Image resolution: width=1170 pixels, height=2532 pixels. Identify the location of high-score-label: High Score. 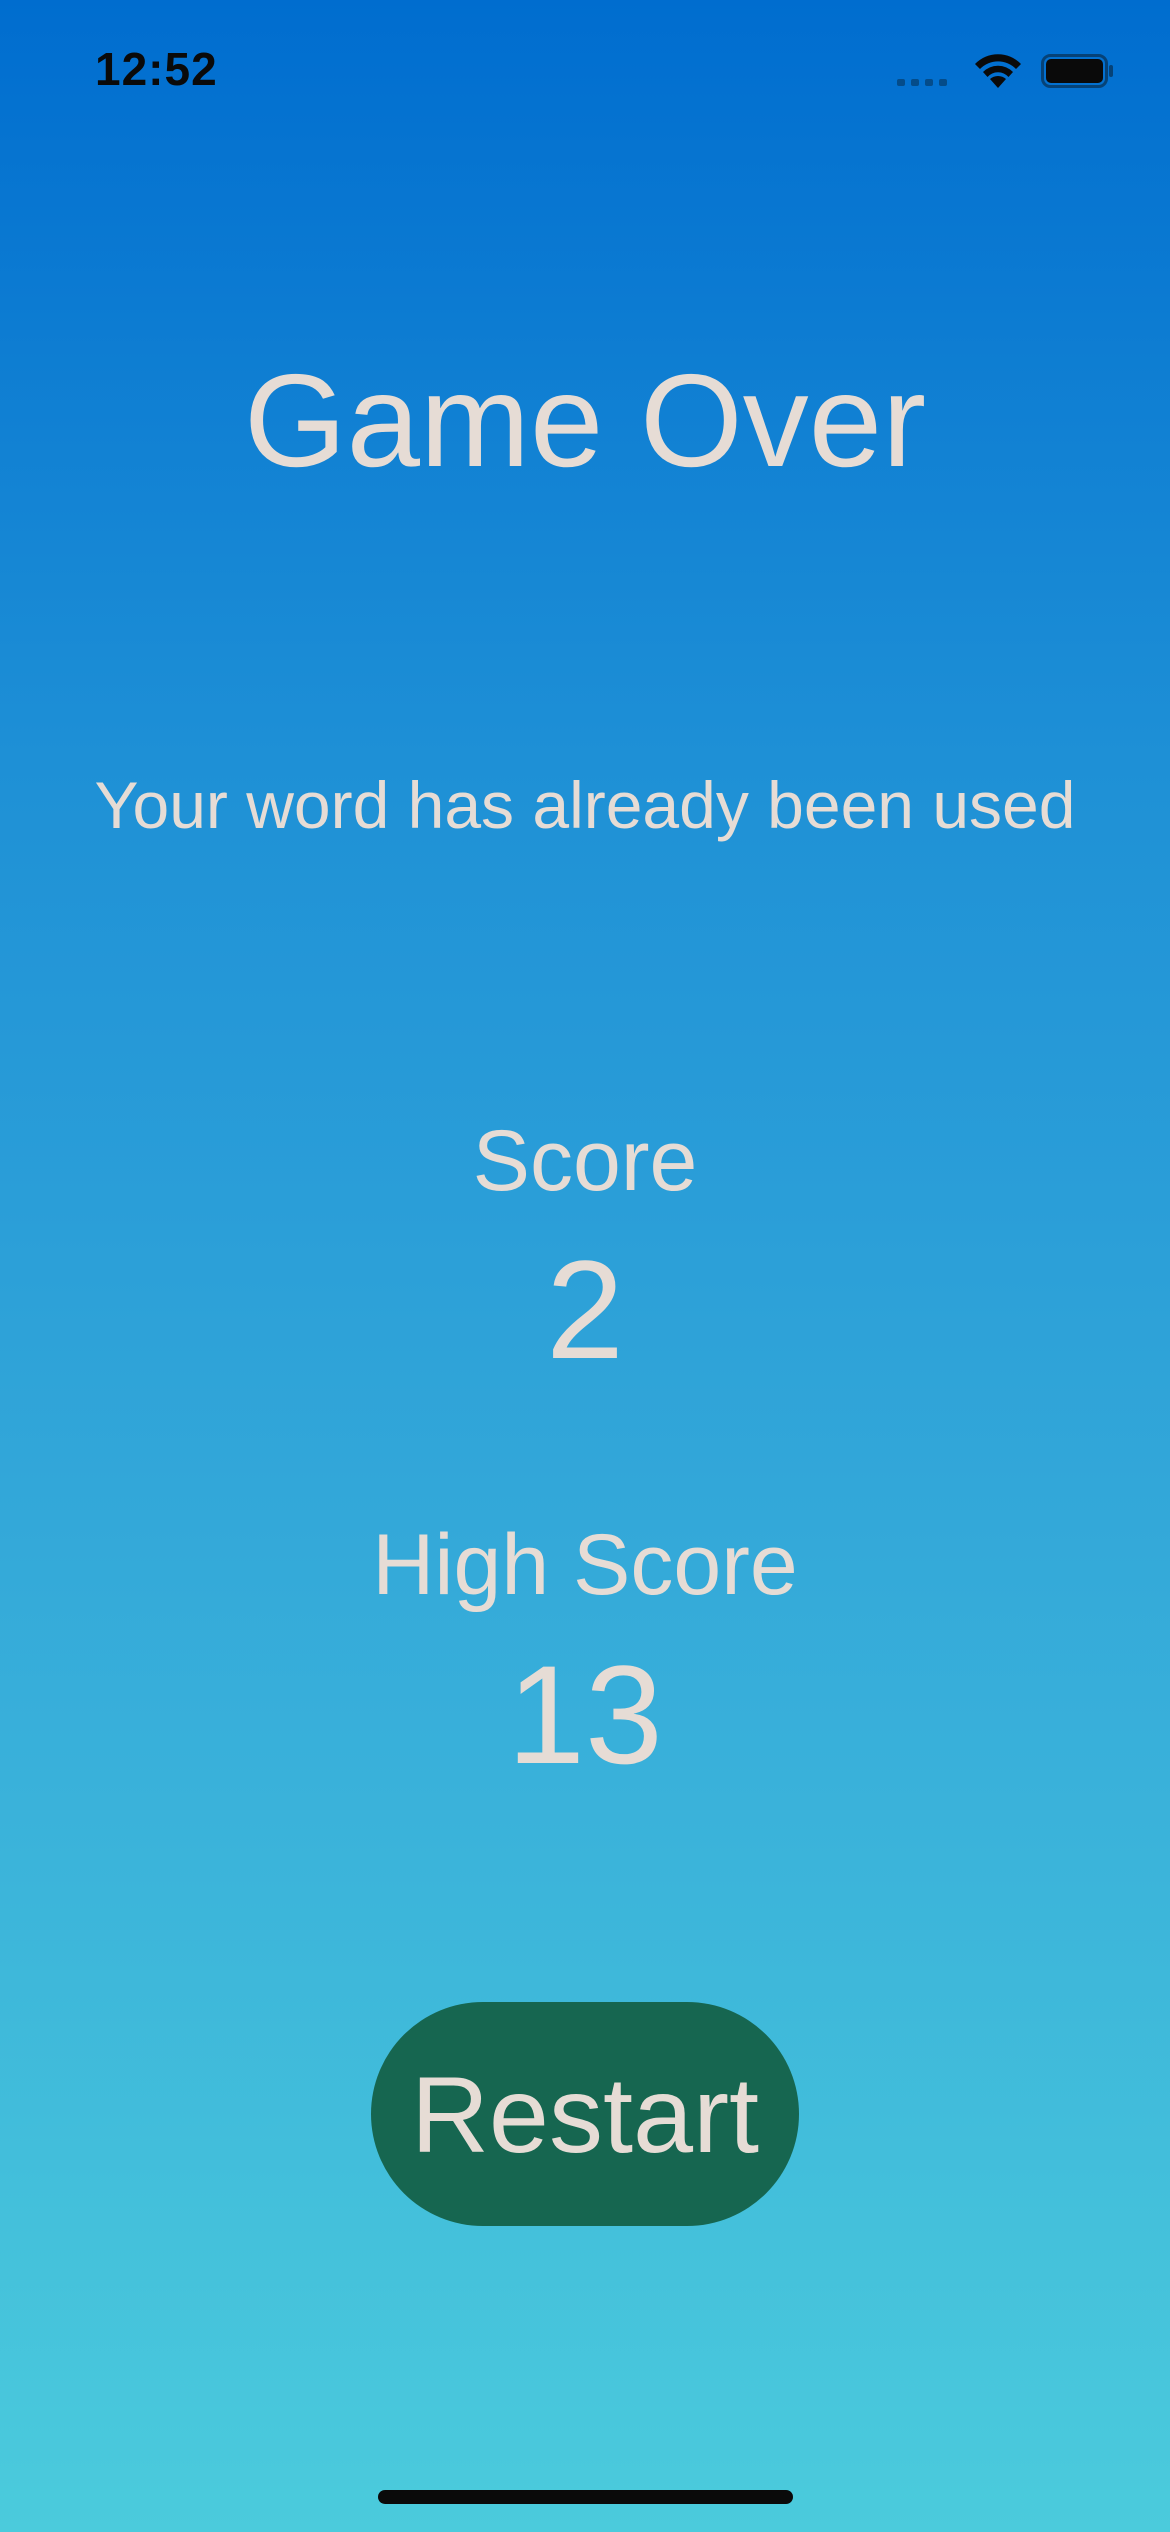
(585, 1565).